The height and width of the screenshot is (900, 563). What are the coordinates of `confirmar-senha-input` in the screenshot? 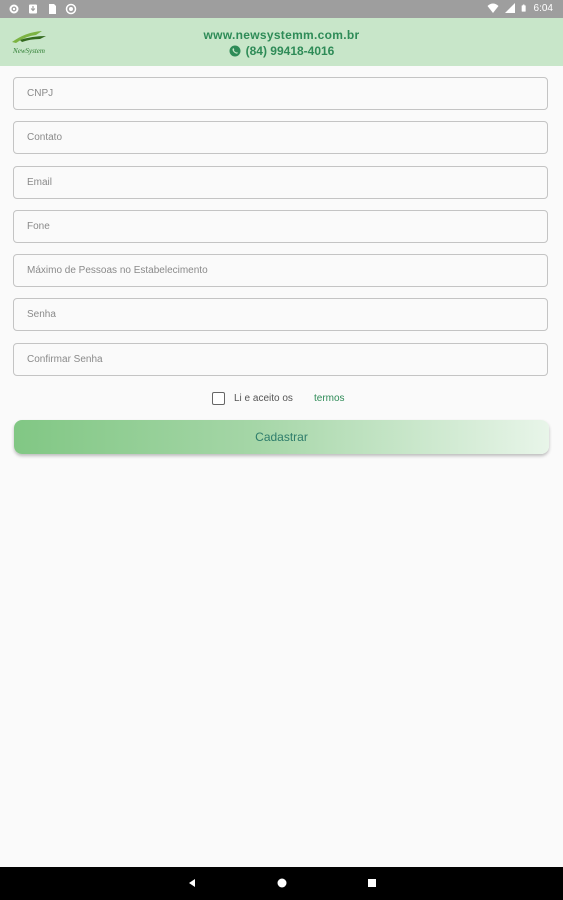 It's located at (280, 359).